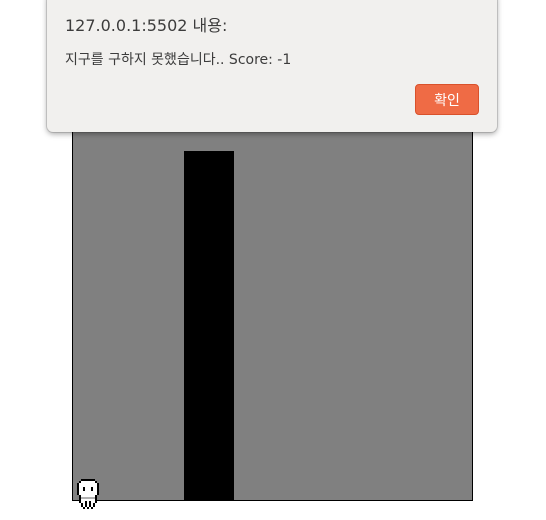 Image resolution: width=546 pixels, height=520 pixels. Describe the element at coordinates (88, 494) in the screenshot. I see `pixel-ghost-icon` at that location.